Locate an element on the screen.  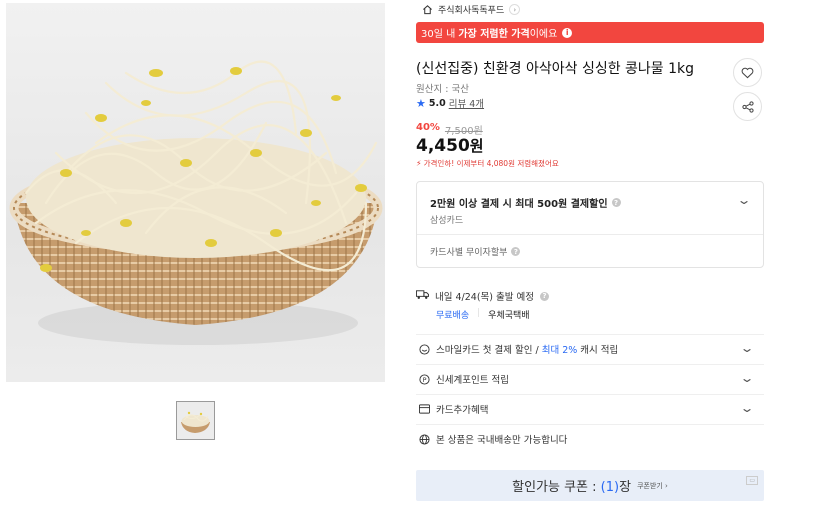
product-thumbnail is located at coordinates (195, 420).